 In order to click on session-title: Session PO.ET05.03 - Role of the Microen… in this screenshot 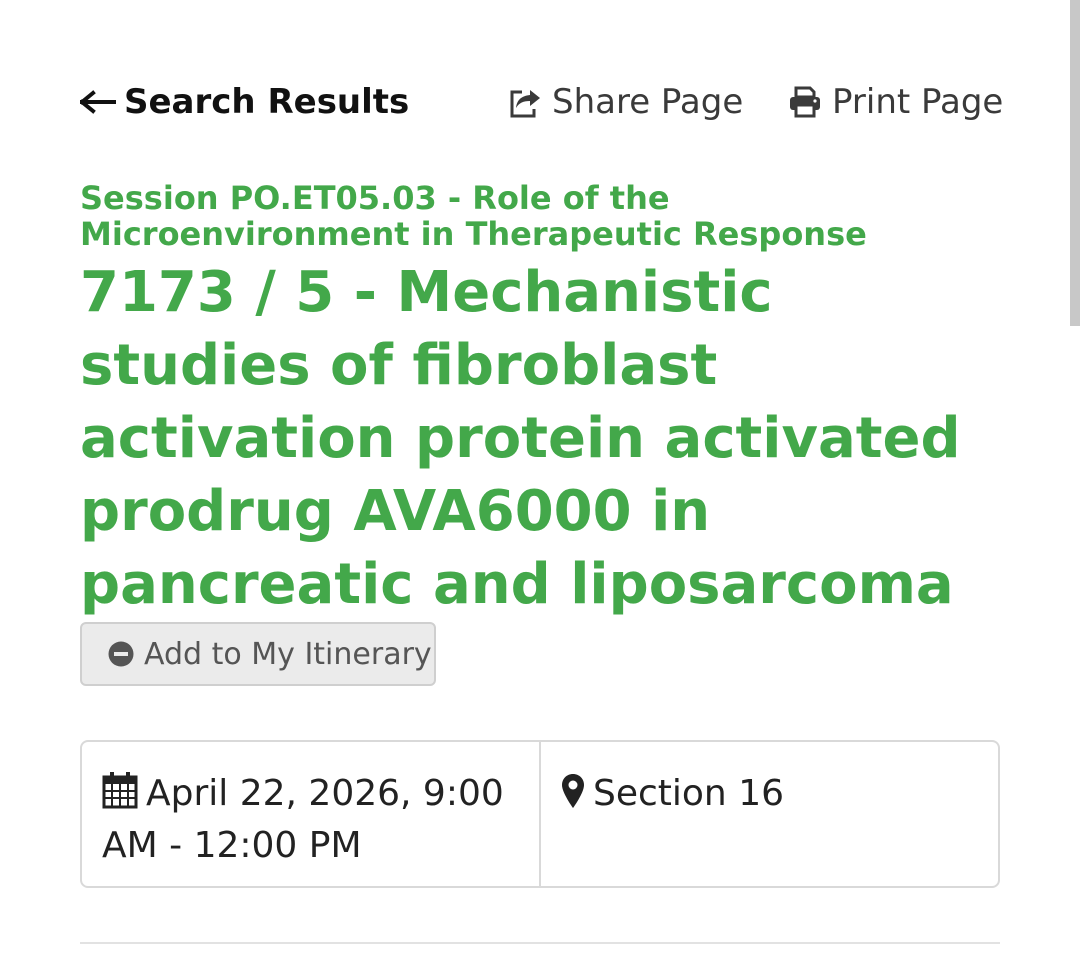, I will do `click(473, 216)`.